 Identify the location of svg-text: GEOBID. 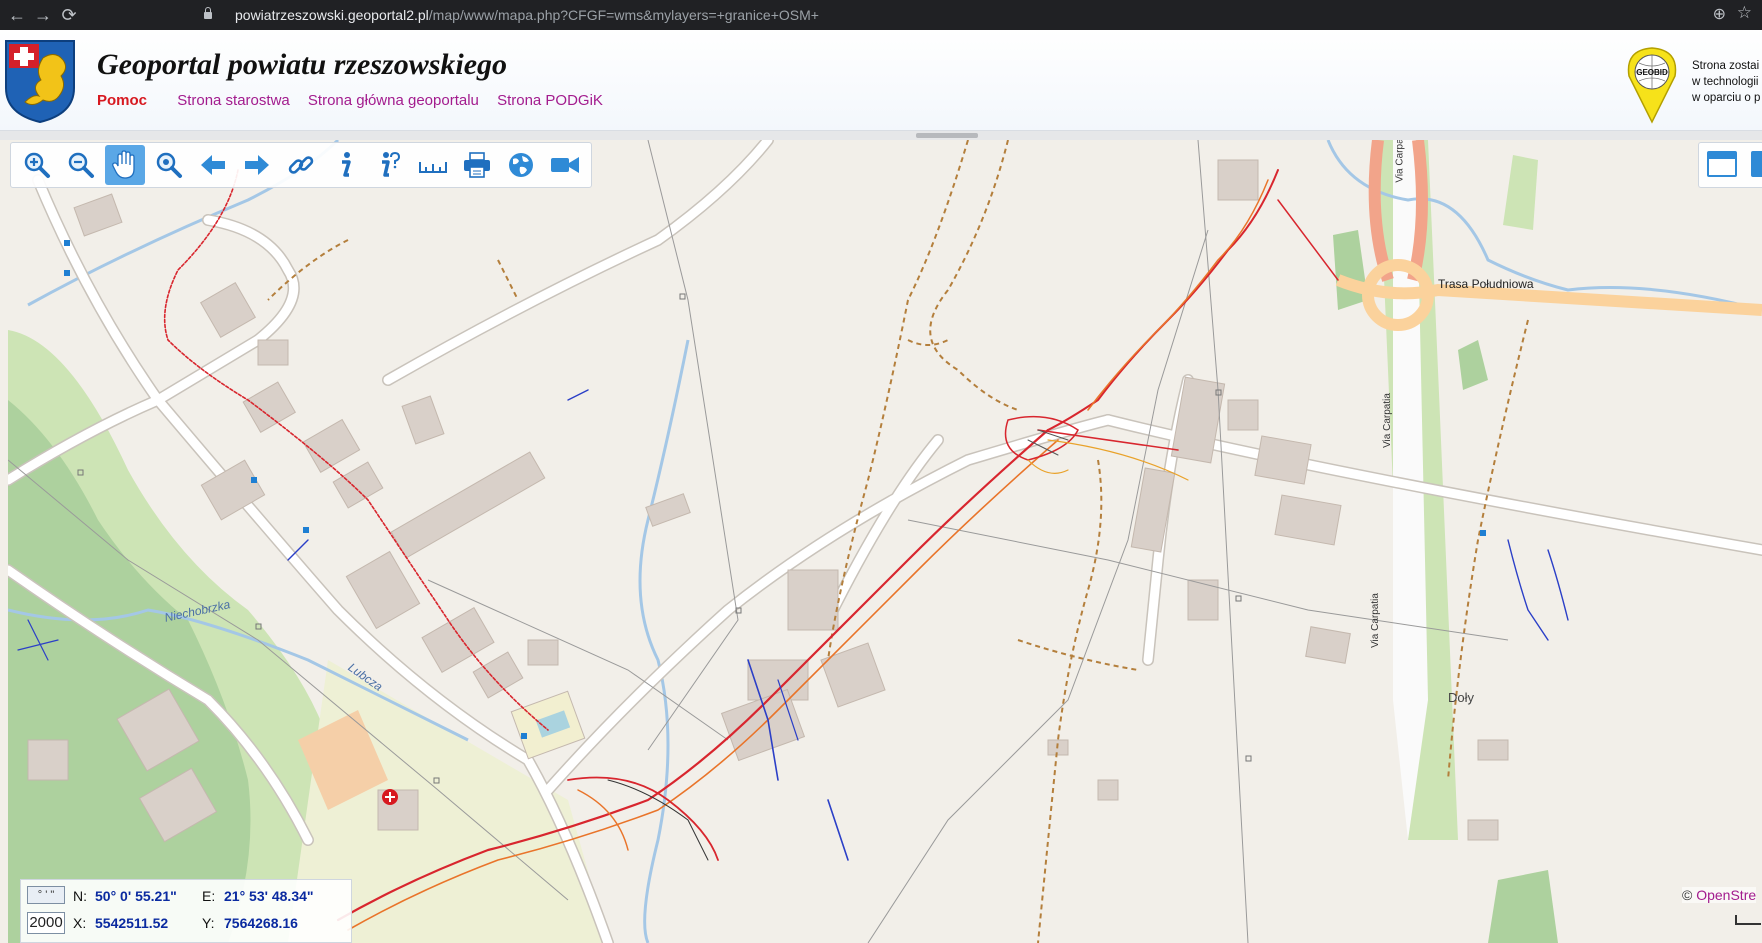
(1652, 72).